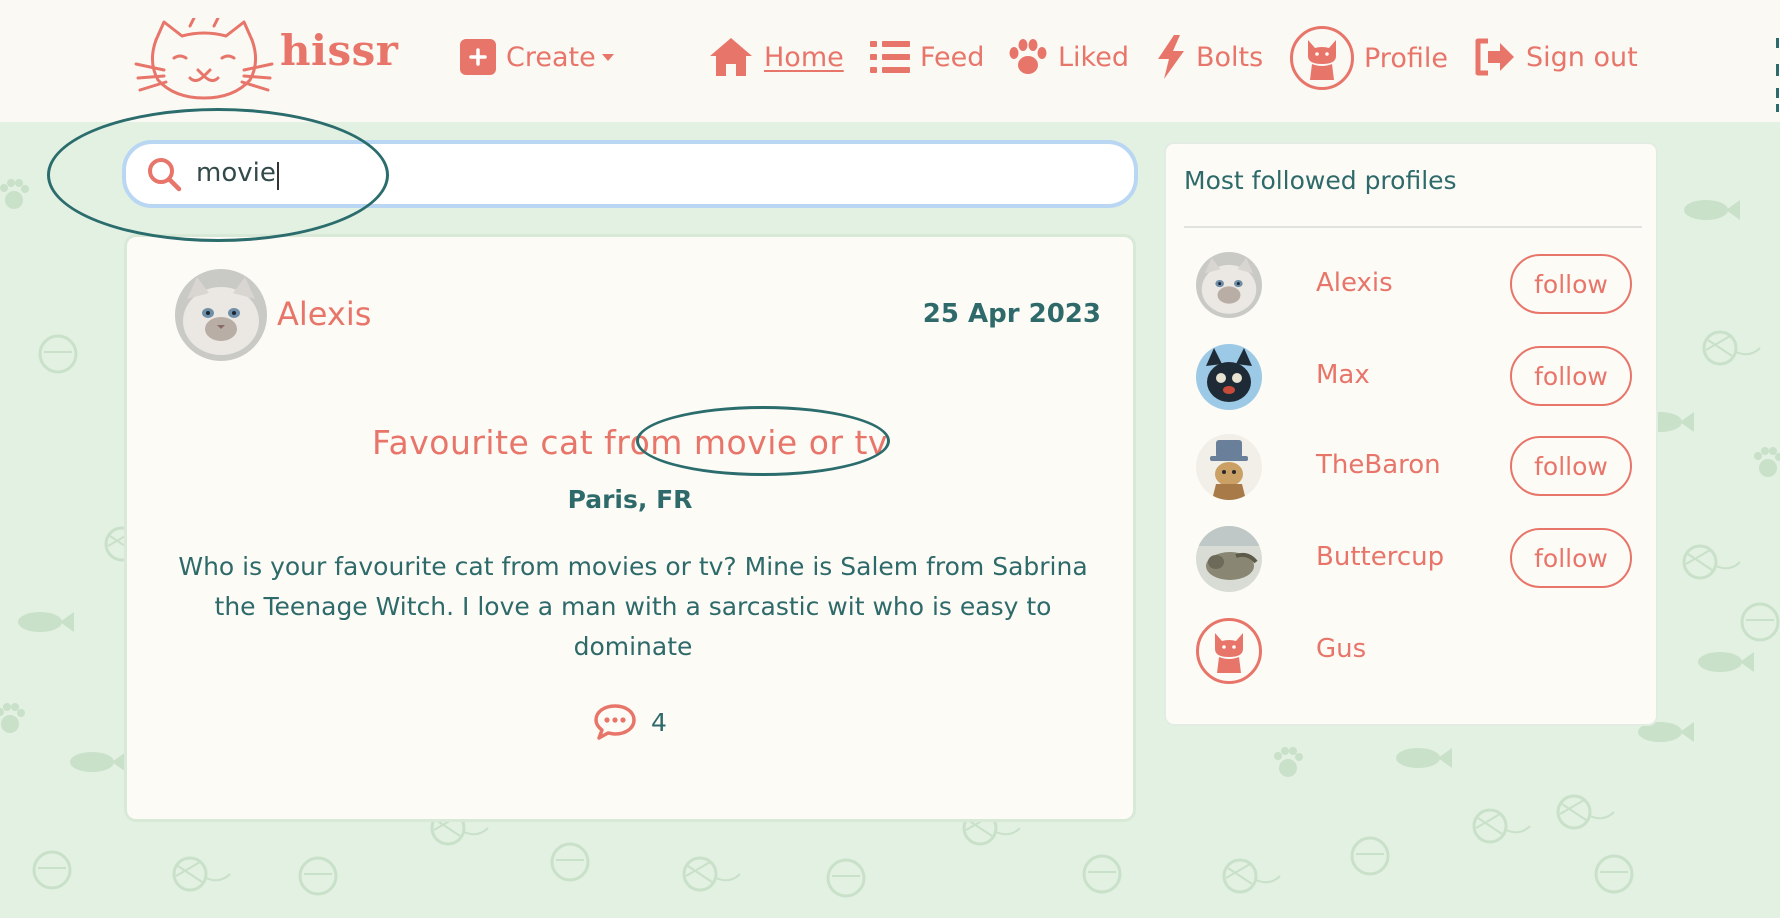  What do you see at coordinates (1777, 75) in the screenshot?
I see `edge-decoration` at bounding box center [1777, 75].